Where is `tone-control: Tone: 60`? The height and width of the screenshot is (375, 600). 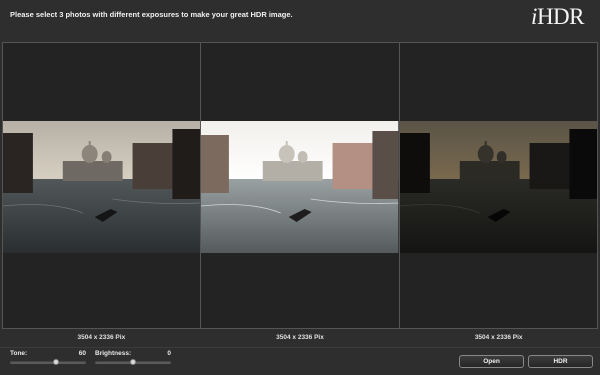 tone-control: Tone: 60 is located at coordinates (48, 360).